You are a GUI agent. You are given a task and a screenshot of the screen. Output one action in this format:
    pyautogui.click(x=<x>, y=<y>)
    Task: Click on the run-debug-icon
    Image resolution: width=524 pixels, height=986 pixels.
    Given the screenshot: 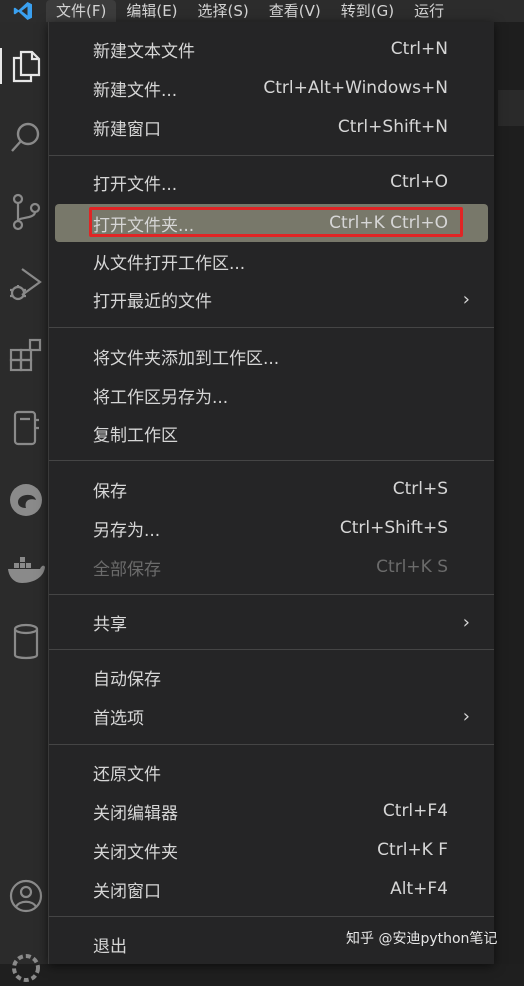 What is the action you would take?
    pyautogui.click(x=26, y=284)
    